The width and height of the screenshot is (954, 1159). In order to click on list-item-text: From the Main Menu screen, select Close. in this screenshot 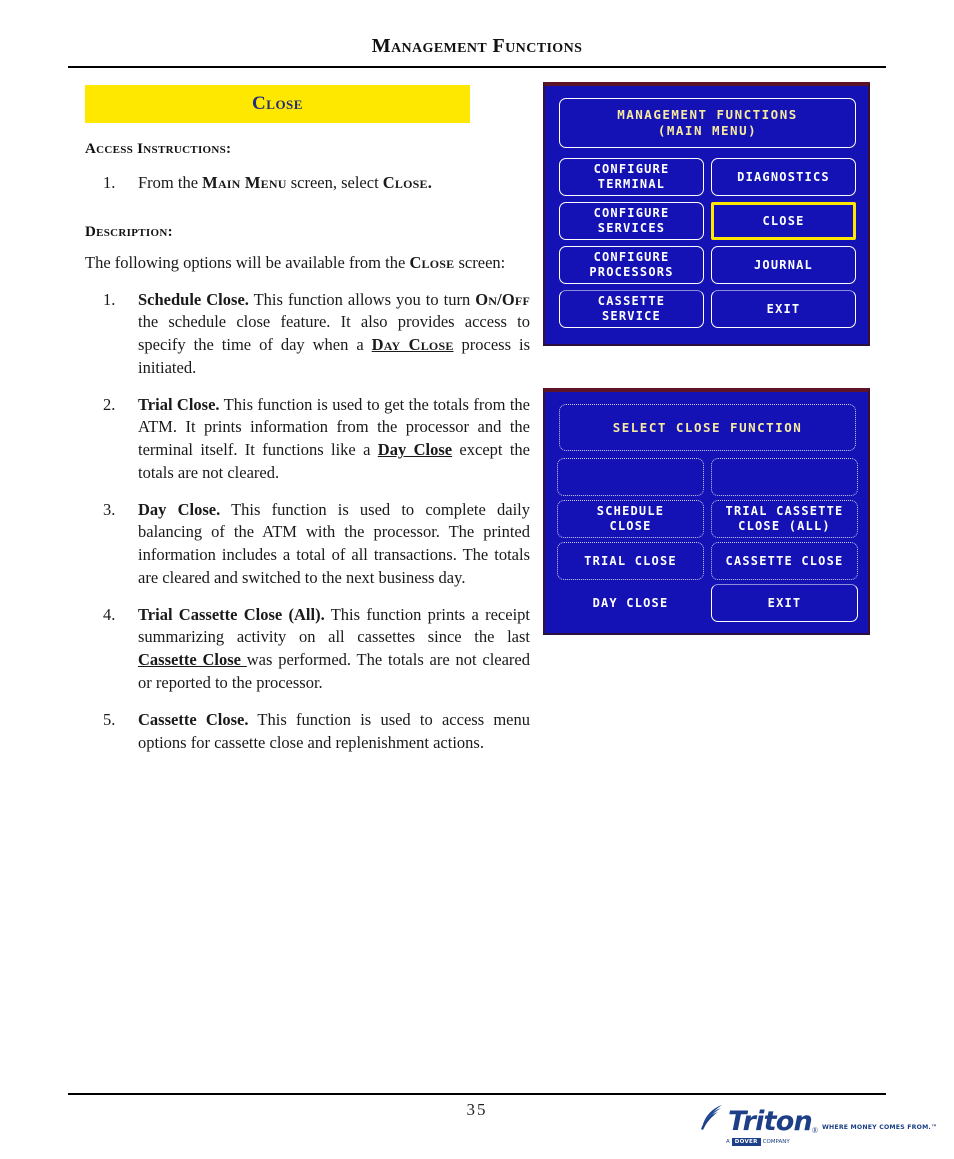, I will do `click(285, 182)`.